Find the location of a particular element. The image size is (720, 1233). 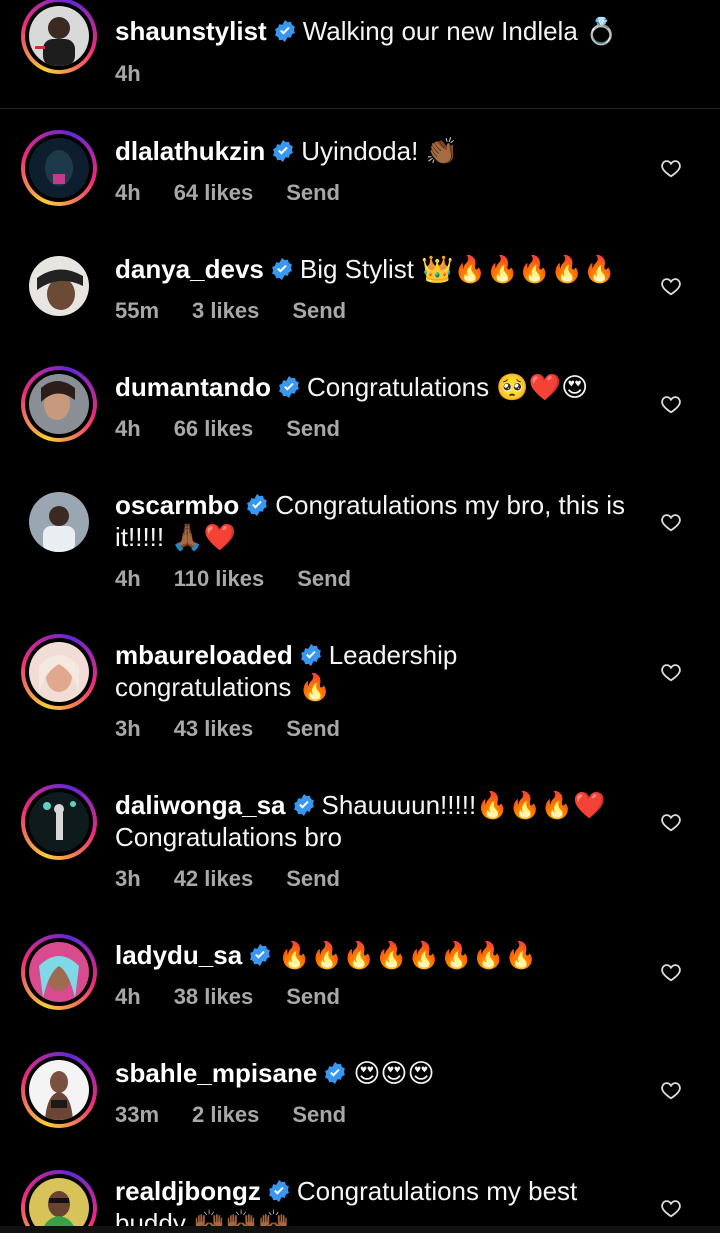

comment-text: ladydu_sa 🔥🔥🔥🔥🔥🔥🔥🔥 is located at coordinates (375, 955).